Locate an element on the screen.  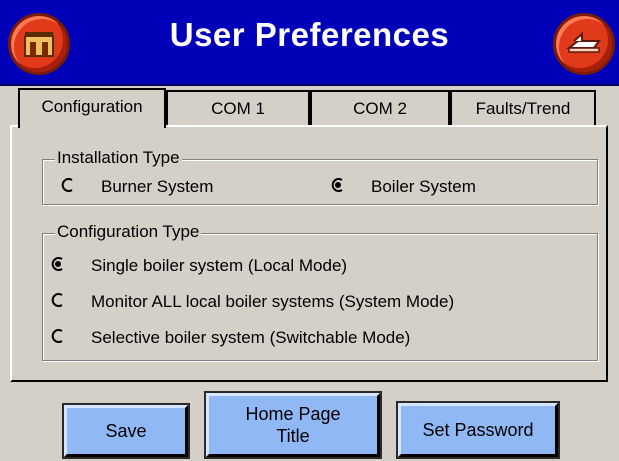
save-button-label: Save is located at coordinates (126, 431).